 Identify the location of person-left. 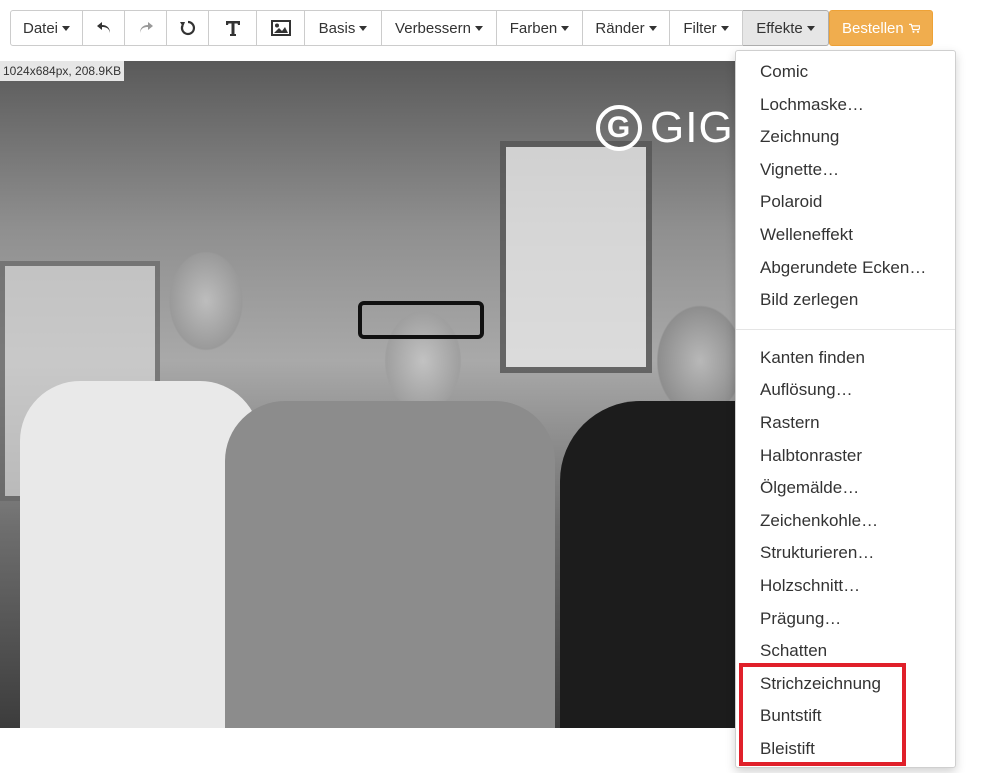
(140, 554).